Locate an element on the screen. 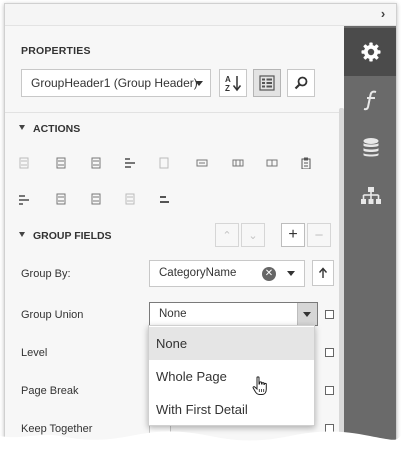 This screenshot has height=457, width=401. group-union-label: Group Union is located at coordinates (52, 315).